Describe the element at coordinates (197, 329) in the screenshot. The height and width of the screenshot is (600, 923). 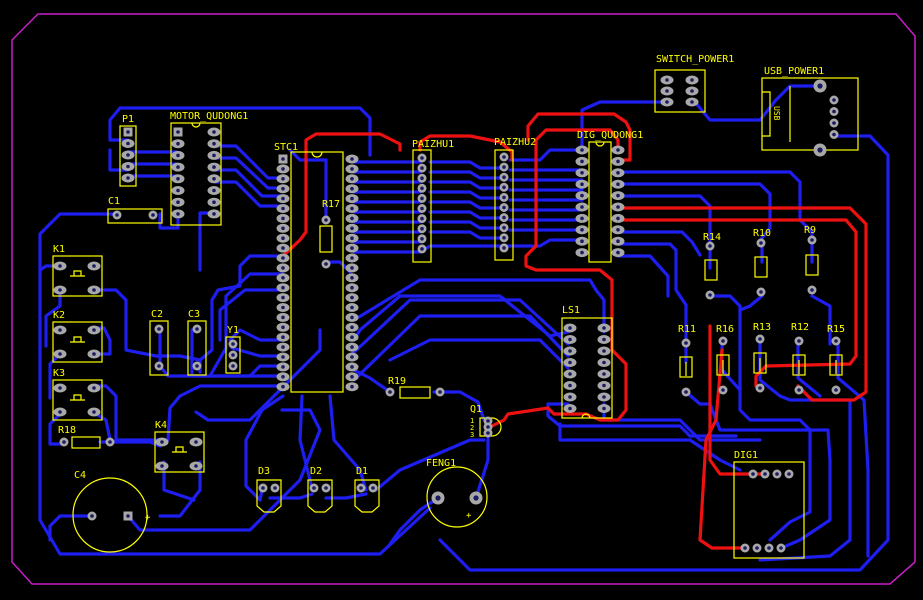
I see `c3-pad` at that location.